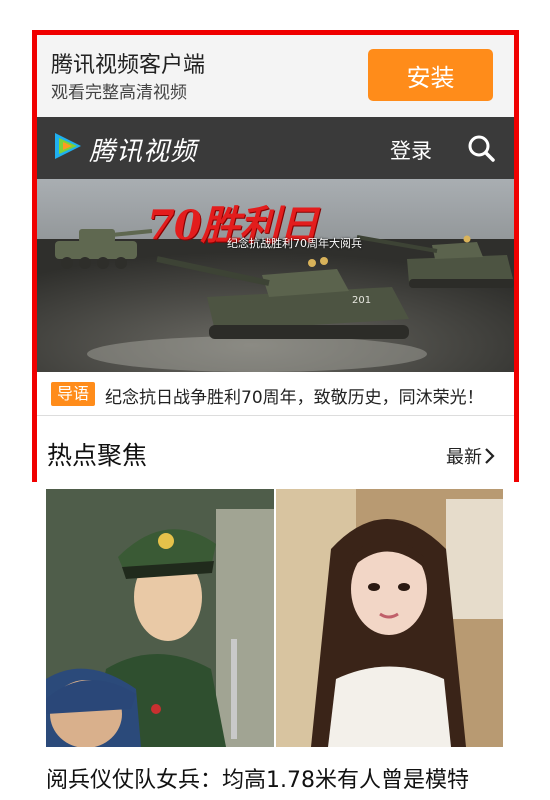  Describe the element at coordinates (490, 456) in the screenshot. I see `chevron-right-icon` at that location.